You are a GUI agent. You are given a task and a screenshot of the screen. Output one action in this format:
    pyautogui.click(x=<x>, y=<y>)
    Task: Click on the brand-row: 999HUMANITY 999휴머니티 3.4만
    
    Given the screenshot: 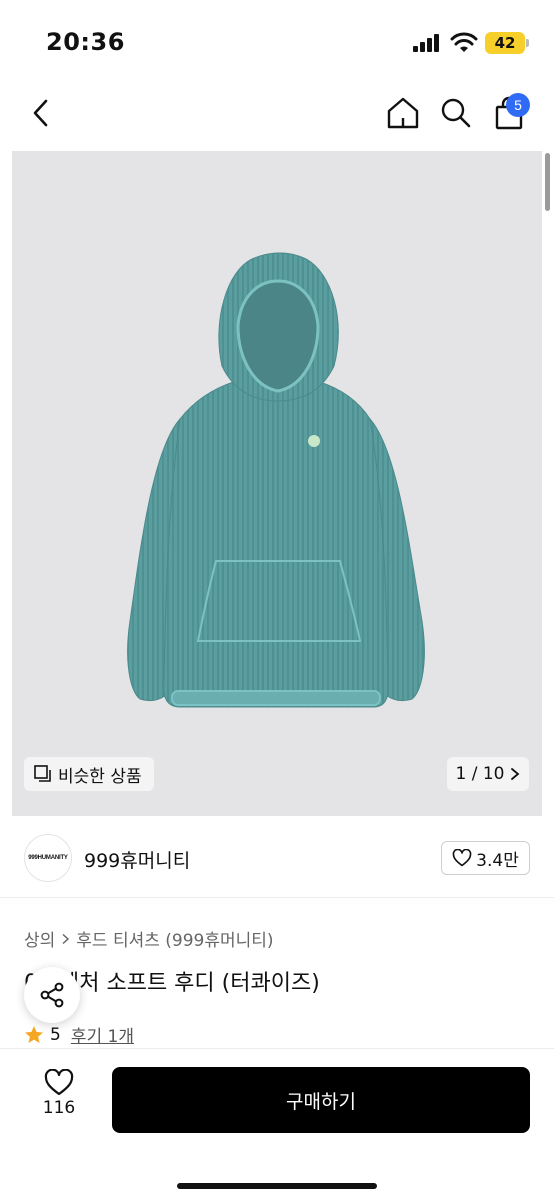 What is the action you would take?
    pyautogui.click(x=277, y=859)
    